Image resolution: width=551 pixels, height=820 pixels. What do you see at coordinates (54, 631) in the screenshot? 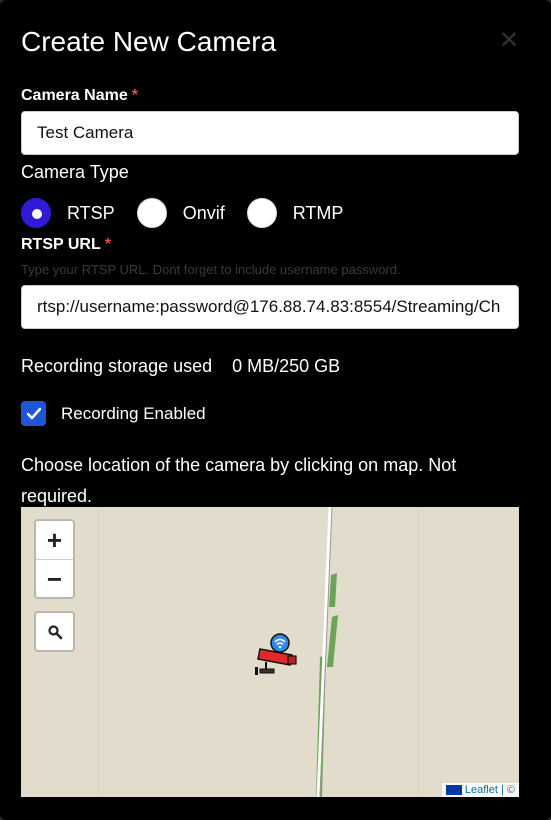
I see `search-icon` at bounding box center [54, 631].